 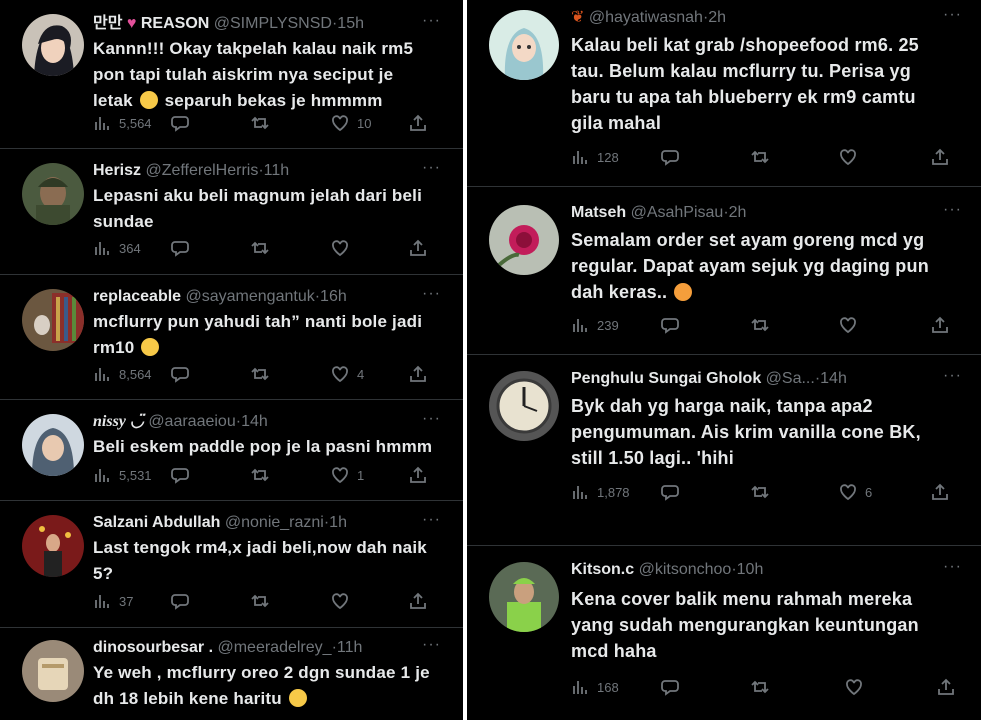 I want to click on like-button: 6, so click(x=855, y=492).